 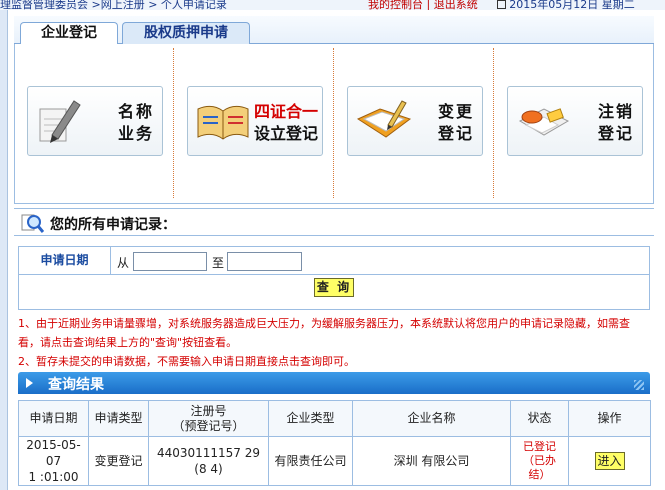 What do you see at coordinates (53, 418) in the screenshot?
I see `col-header-date: 申请日期` at bounding box center [53, 418].